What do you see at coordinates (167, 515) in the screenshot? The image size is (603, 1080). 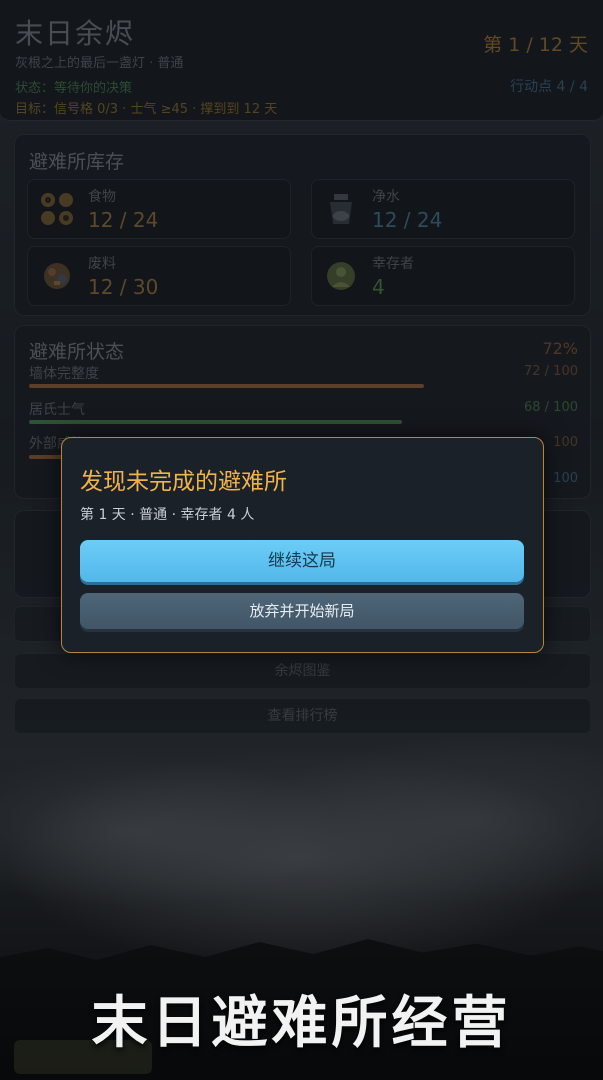 I see `dialog-subtitle: 第 1 天 · 普通 · 幸存者 4 人` at bounding box center [167, 515].